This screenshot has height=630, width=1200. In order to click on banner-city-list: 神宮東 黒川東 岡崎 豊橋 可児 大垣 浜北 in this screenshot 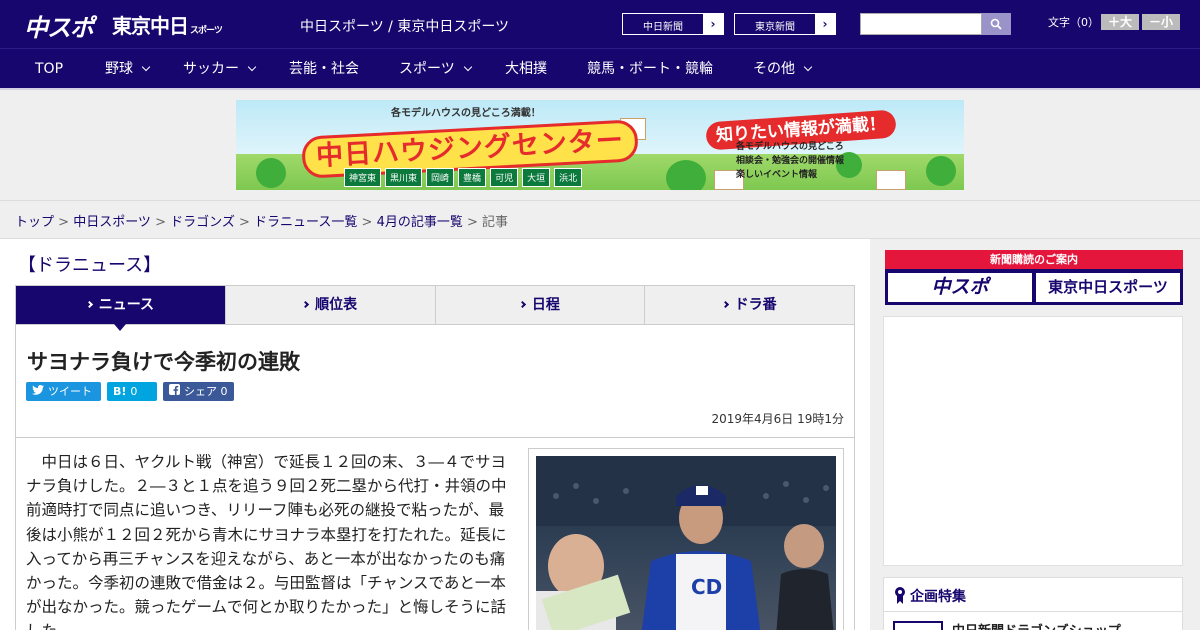, I will do `click(463, 177)`.